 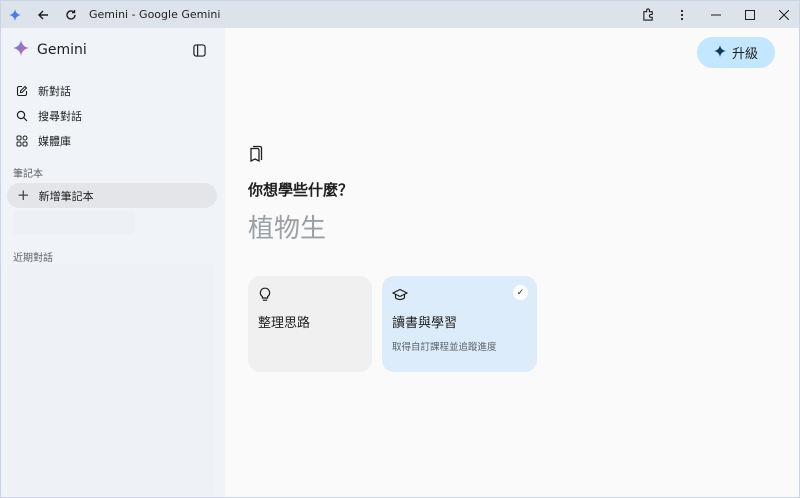 I want to click on window-title: Gemini - Google Gemini, so click(x=155, y=14).